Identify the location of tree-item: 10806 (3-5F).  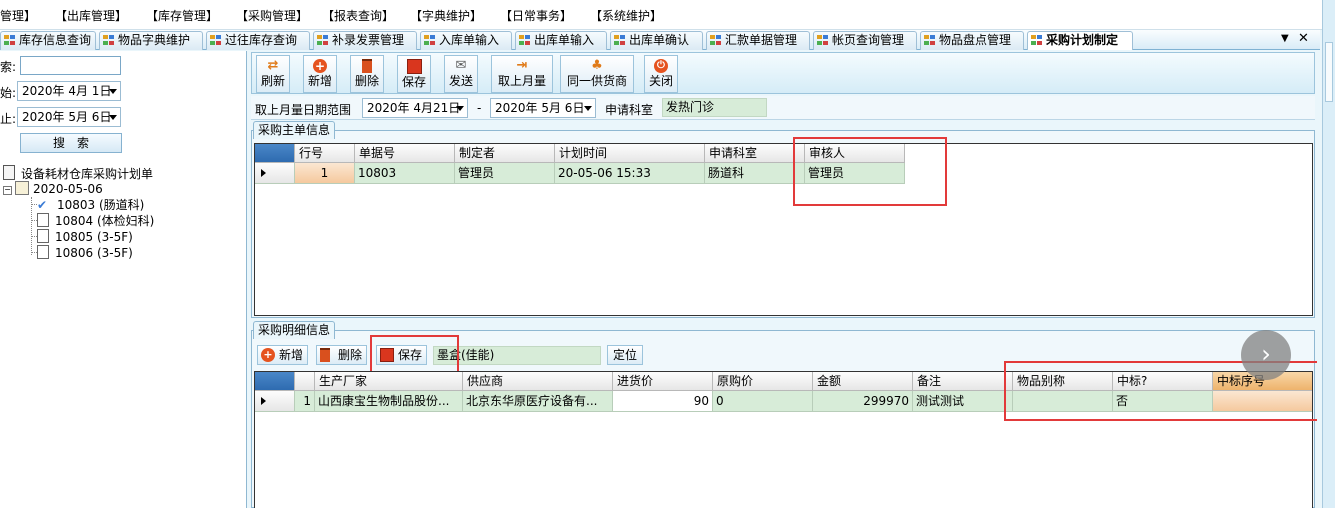
(82, 253).